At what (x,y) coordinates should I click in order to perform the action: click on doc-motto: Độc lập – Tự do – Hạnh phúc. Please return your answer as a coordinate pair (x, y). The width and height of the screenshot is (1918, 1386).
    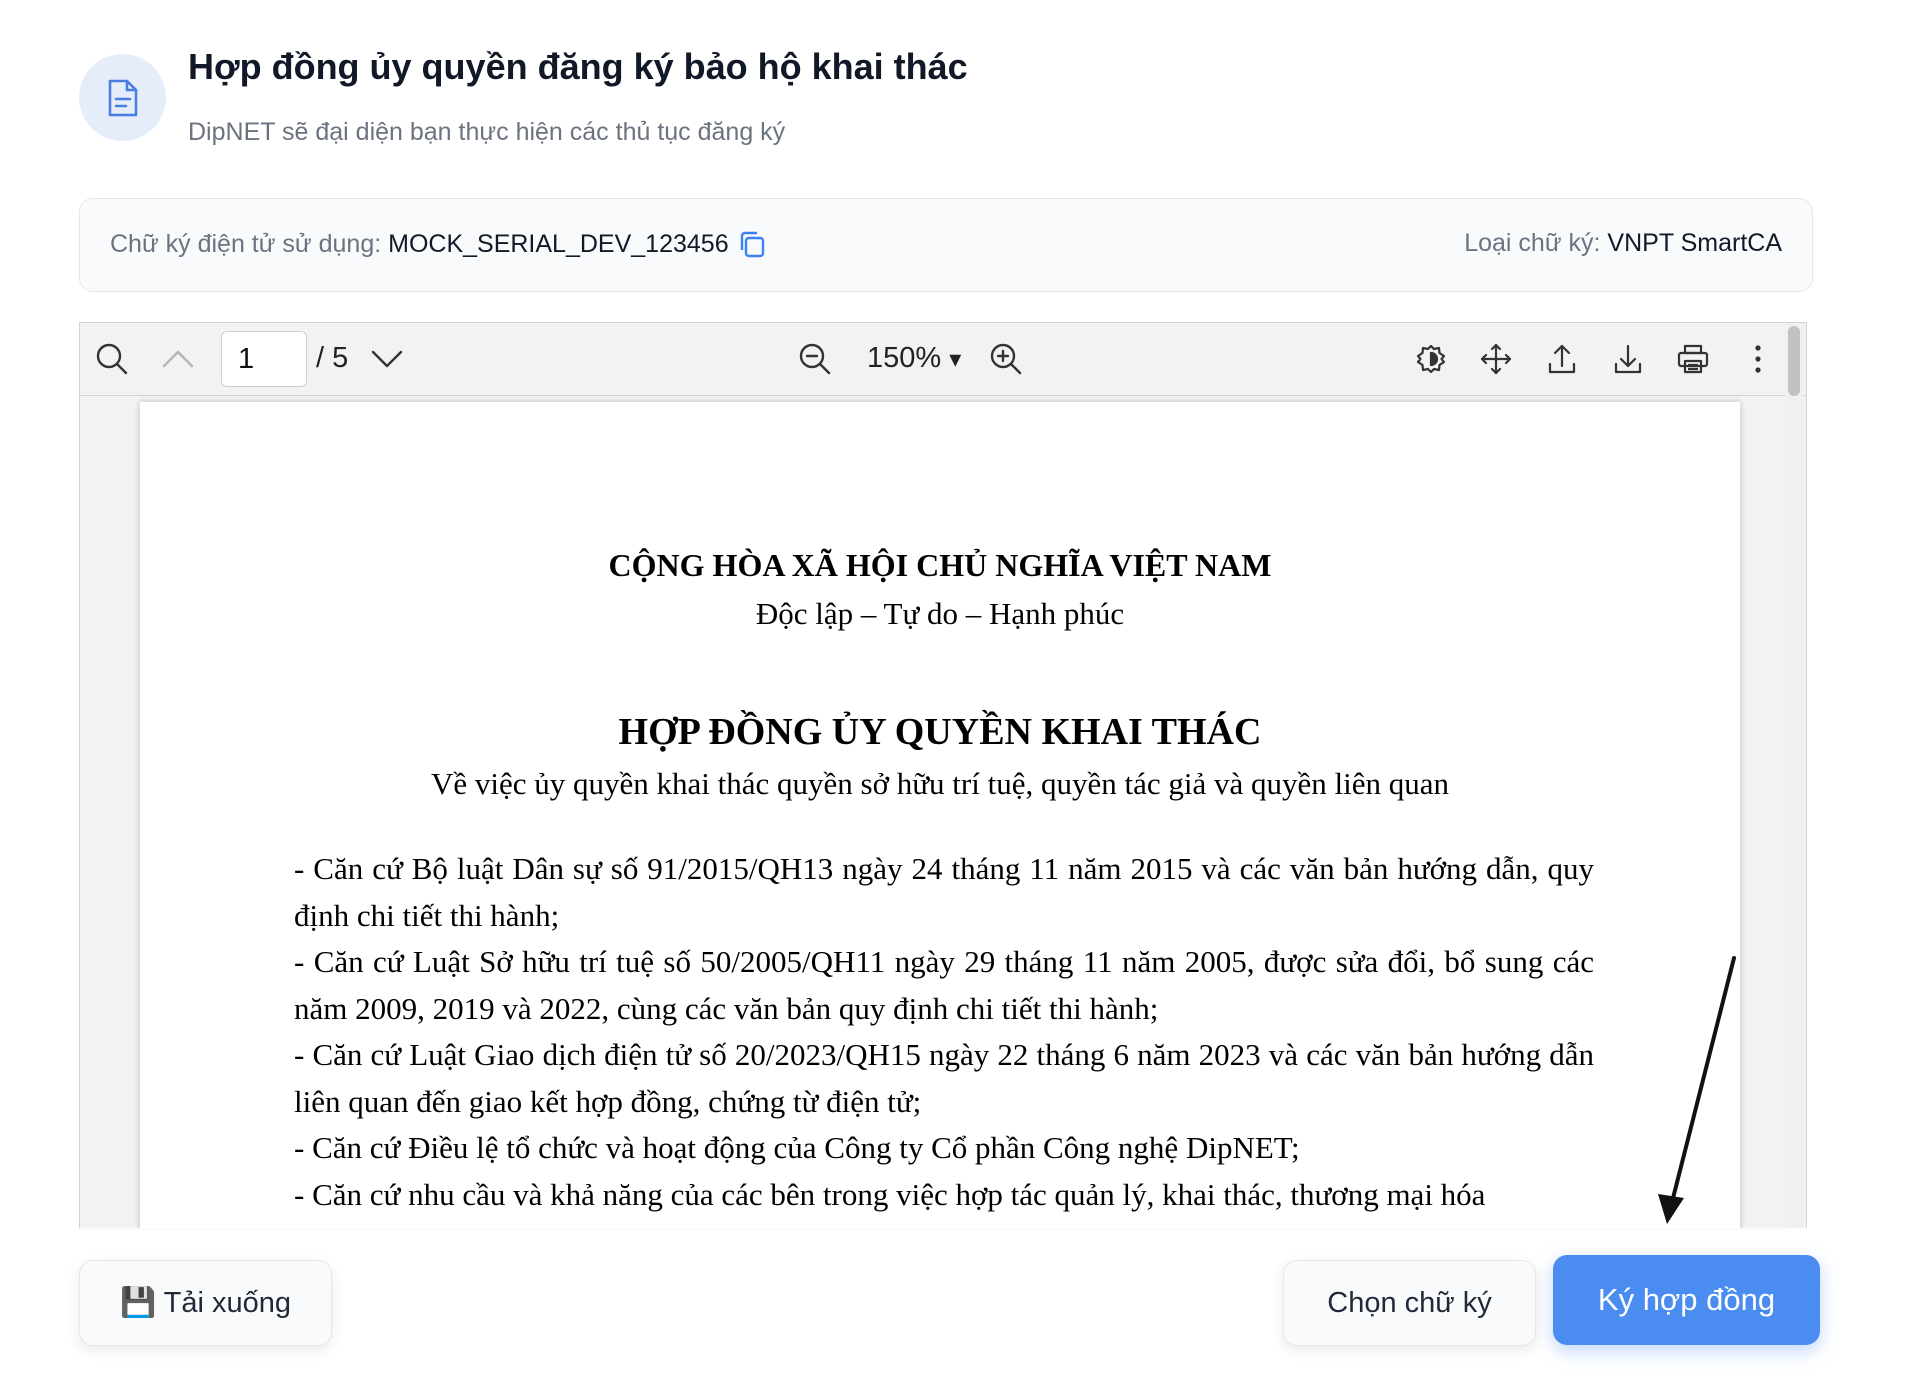
    Looking at the image, I should click on (940, 613).